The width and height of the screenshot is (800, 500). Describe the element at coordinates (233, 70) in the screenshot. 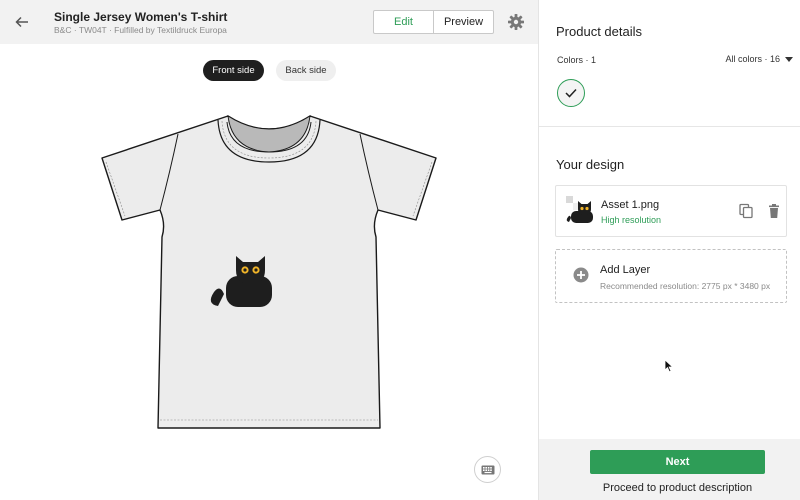

I see `front-side-tab: Front side` at that location.